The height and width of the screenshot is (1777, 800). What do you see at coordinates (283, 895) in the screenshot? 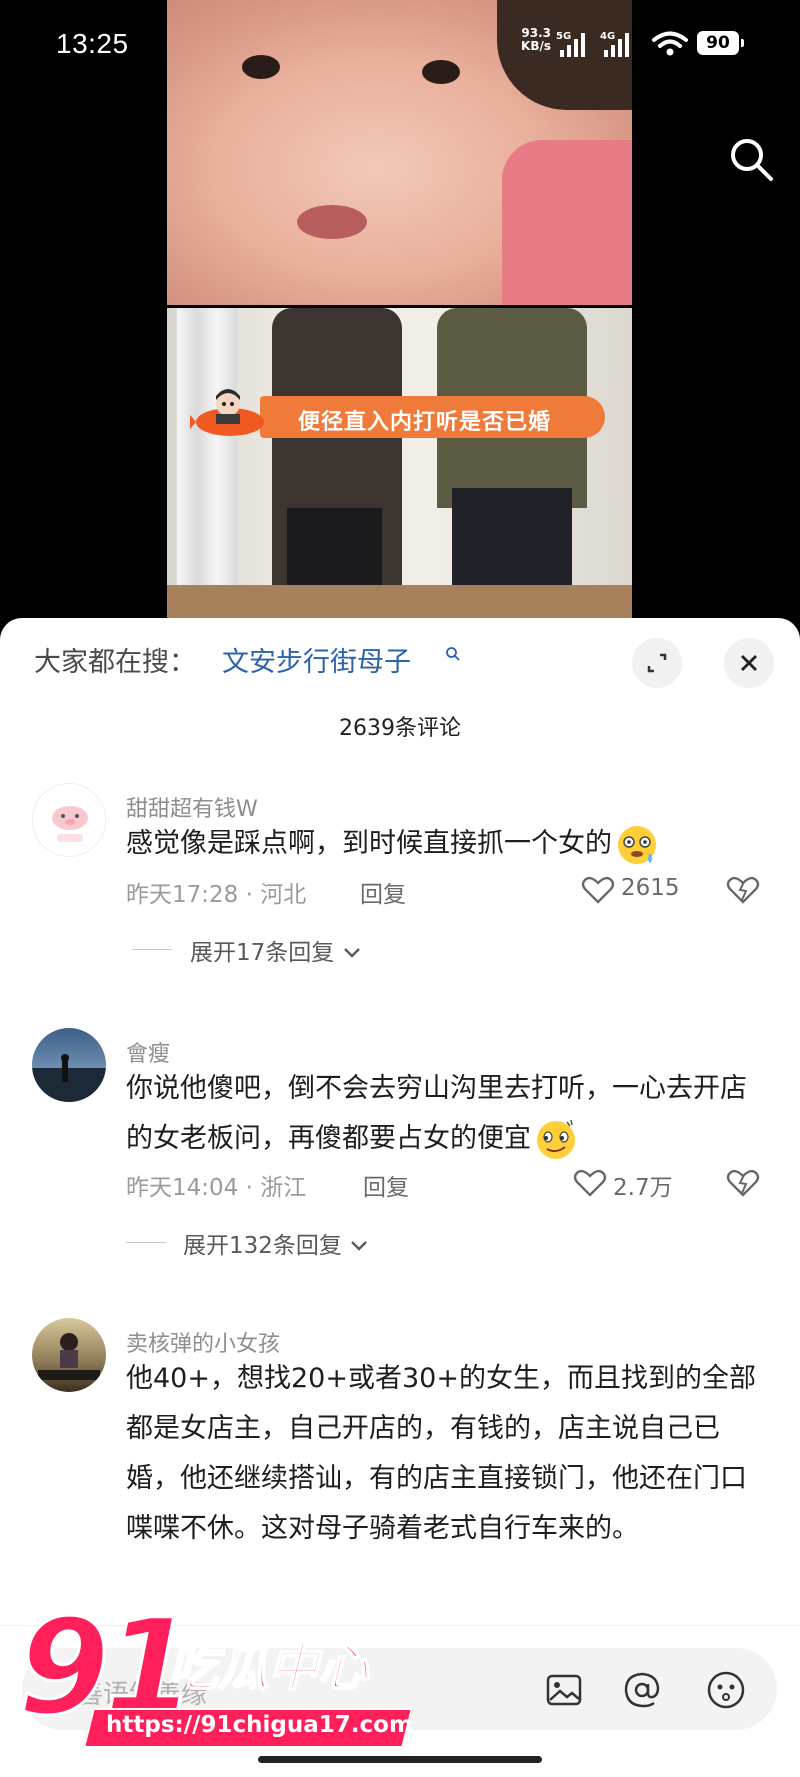
I see `comment-location: 河北` at bounding box center [283, 895].